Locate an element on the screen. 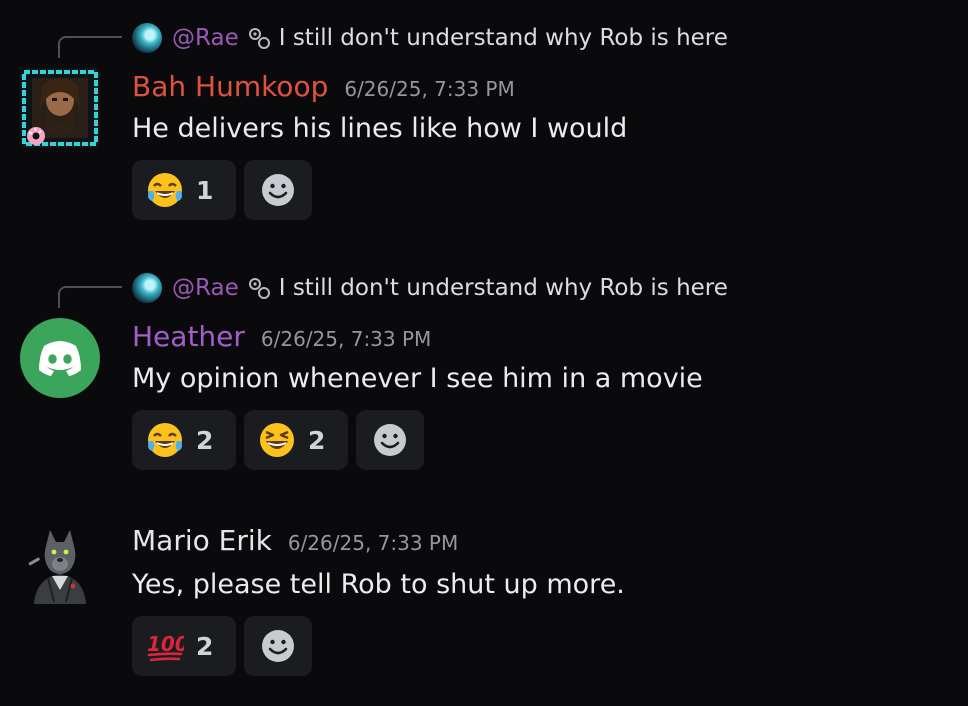 This screenshot has width=968, height=706. reaction-bar: 100 2 is located at coordinates (222, 646).